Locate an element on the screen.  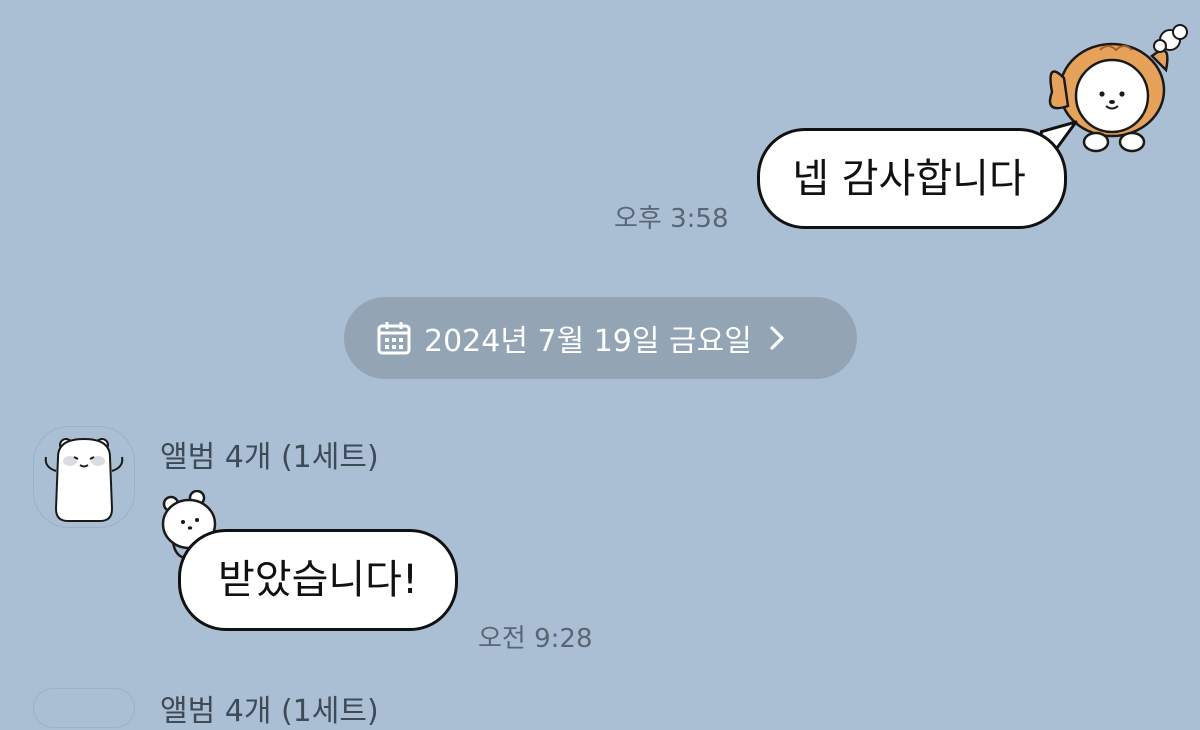
incoming-message-bubble: 받았습니다! is located at coordinates (318, 580).